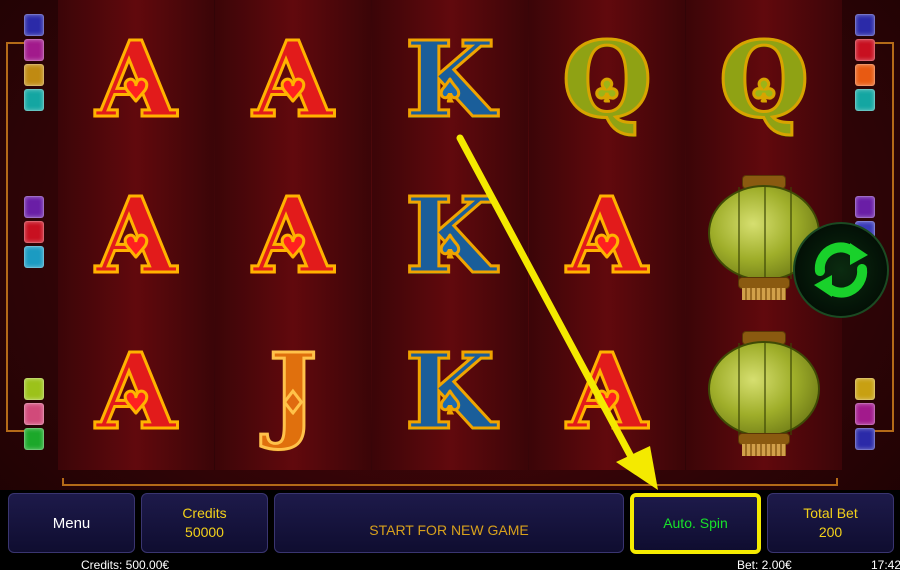 Image resolution: width=900 pixels, height=570 pixels. I want to click on total-bet-value: 200, so click(830, 532).